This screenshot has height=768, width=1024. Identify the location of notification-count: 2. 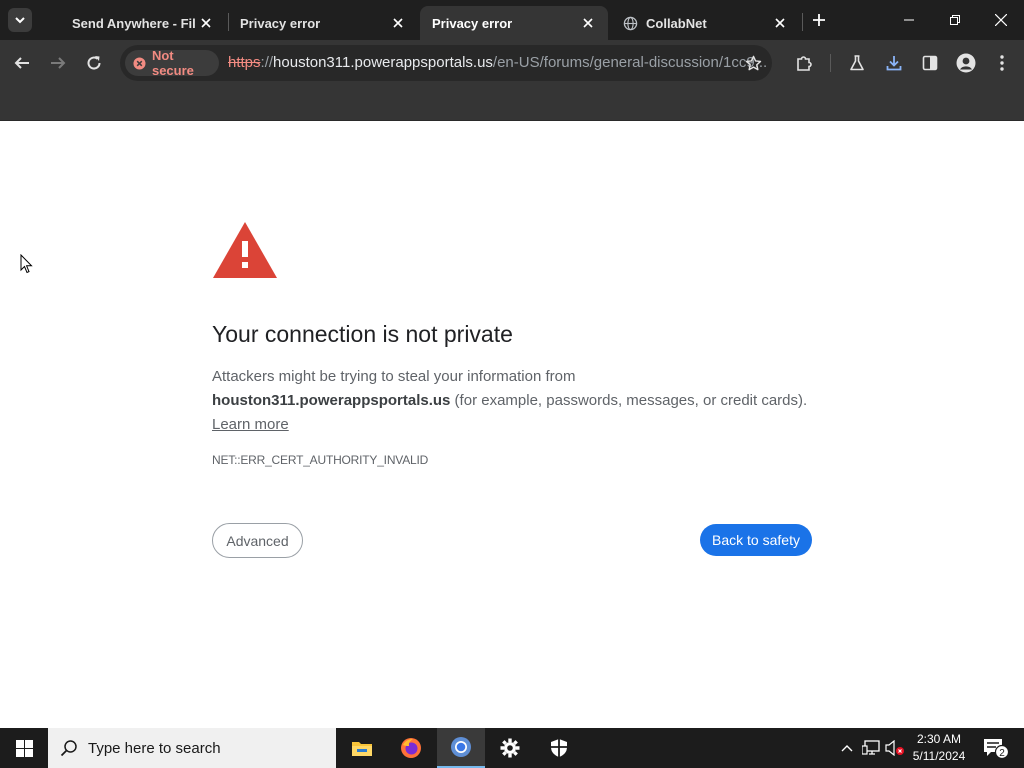
(1002, 753).